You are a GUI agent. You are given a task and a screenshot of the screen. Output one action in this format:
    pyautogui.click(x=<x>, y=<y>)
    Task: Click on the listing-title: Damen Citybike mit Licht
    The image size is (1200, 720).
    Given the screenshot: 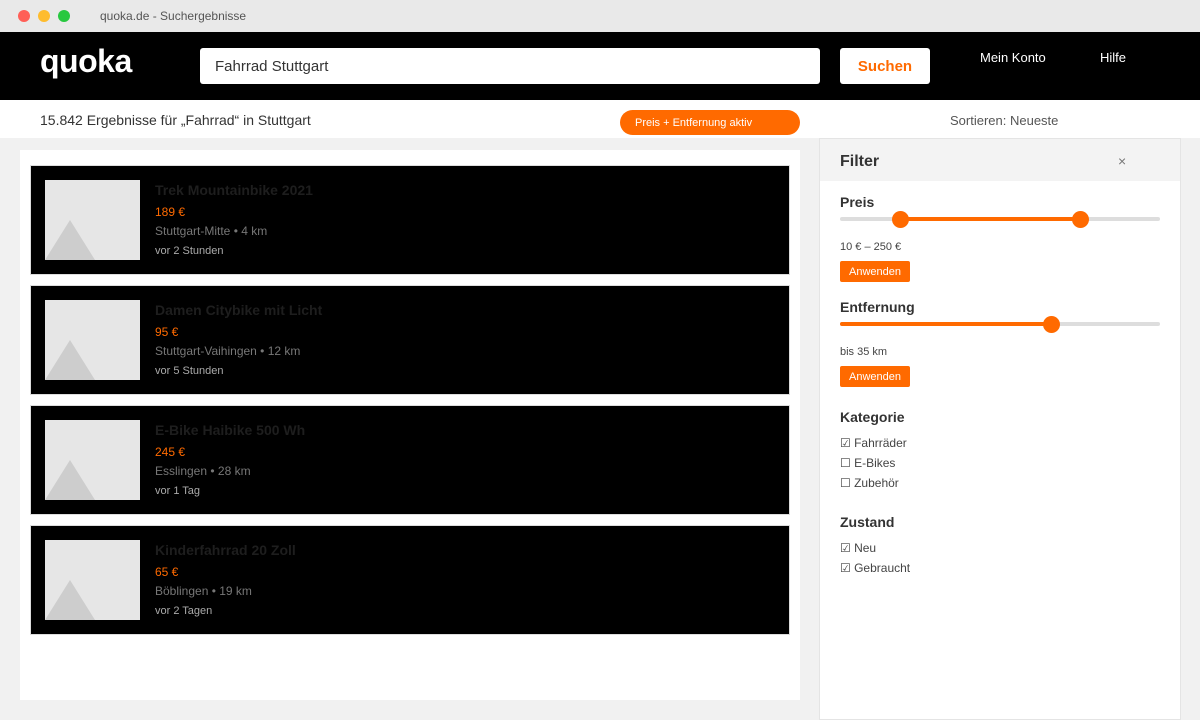 What is the action you would take?
    pyautogui.click(x=239, y=310)
    